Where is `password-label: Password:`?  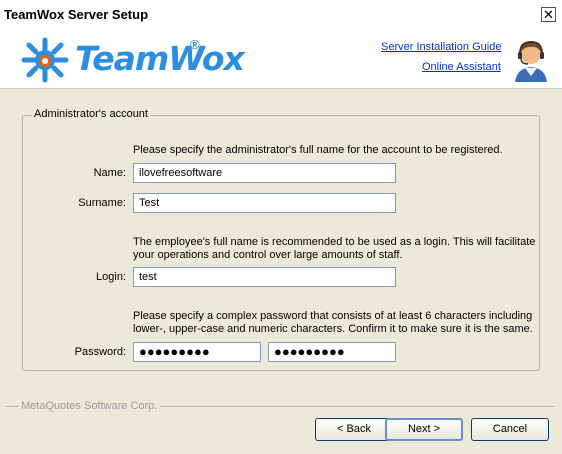 password-label: Password: is located at coordinates (100, 352).